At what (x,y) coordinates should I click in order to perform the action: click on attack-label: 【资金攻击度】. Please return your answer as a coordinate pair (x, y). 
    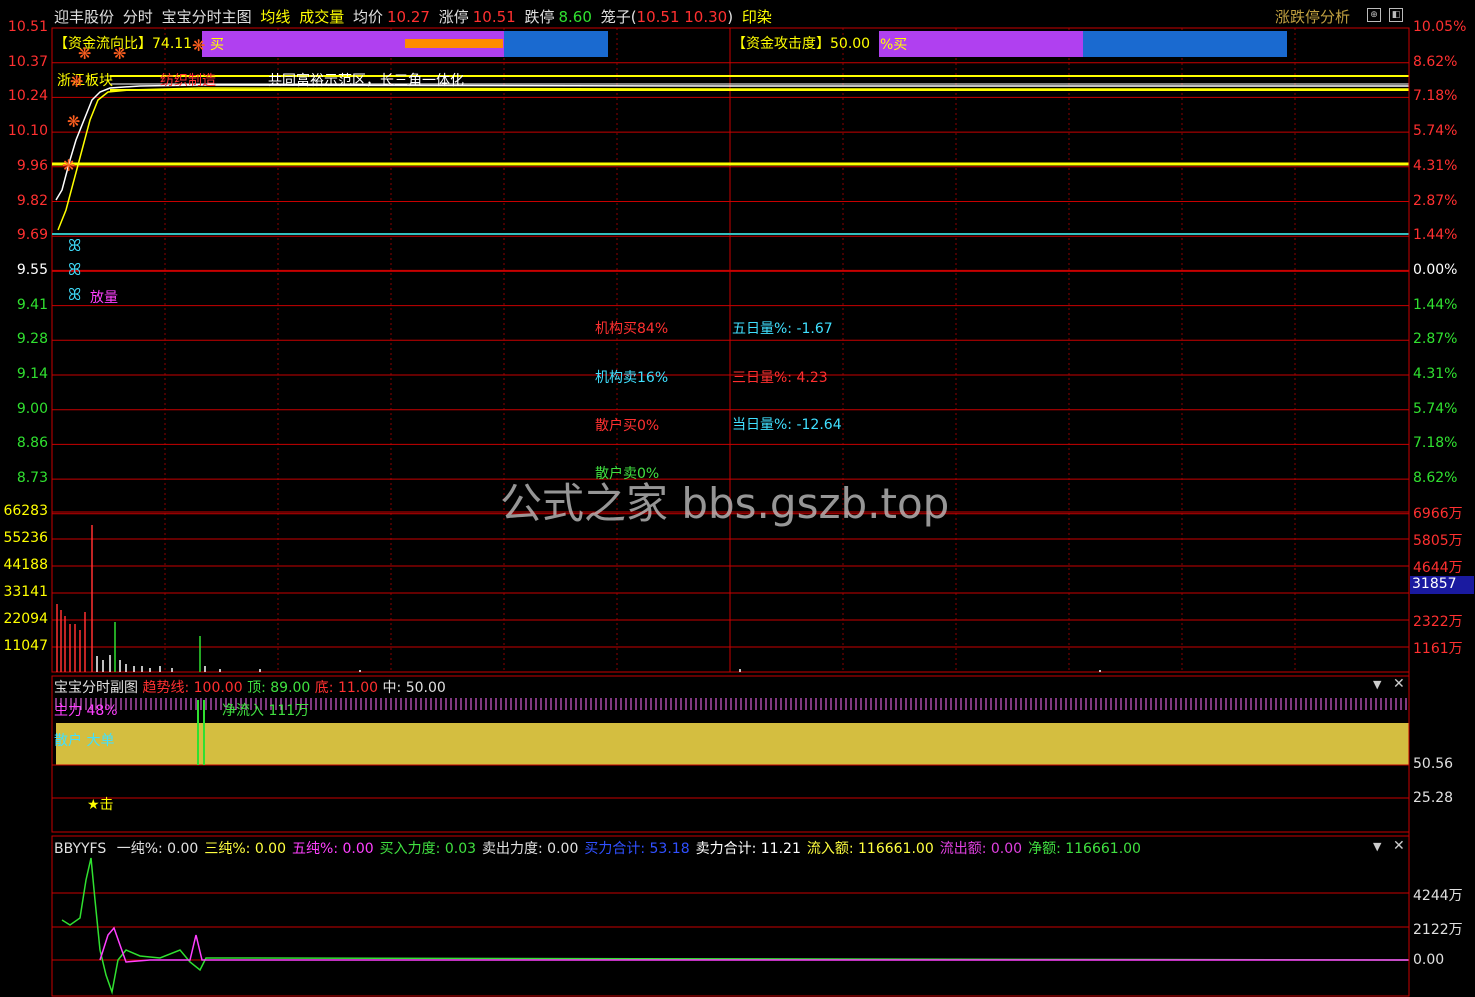
    Looking at the image, I should click on (781, 44).